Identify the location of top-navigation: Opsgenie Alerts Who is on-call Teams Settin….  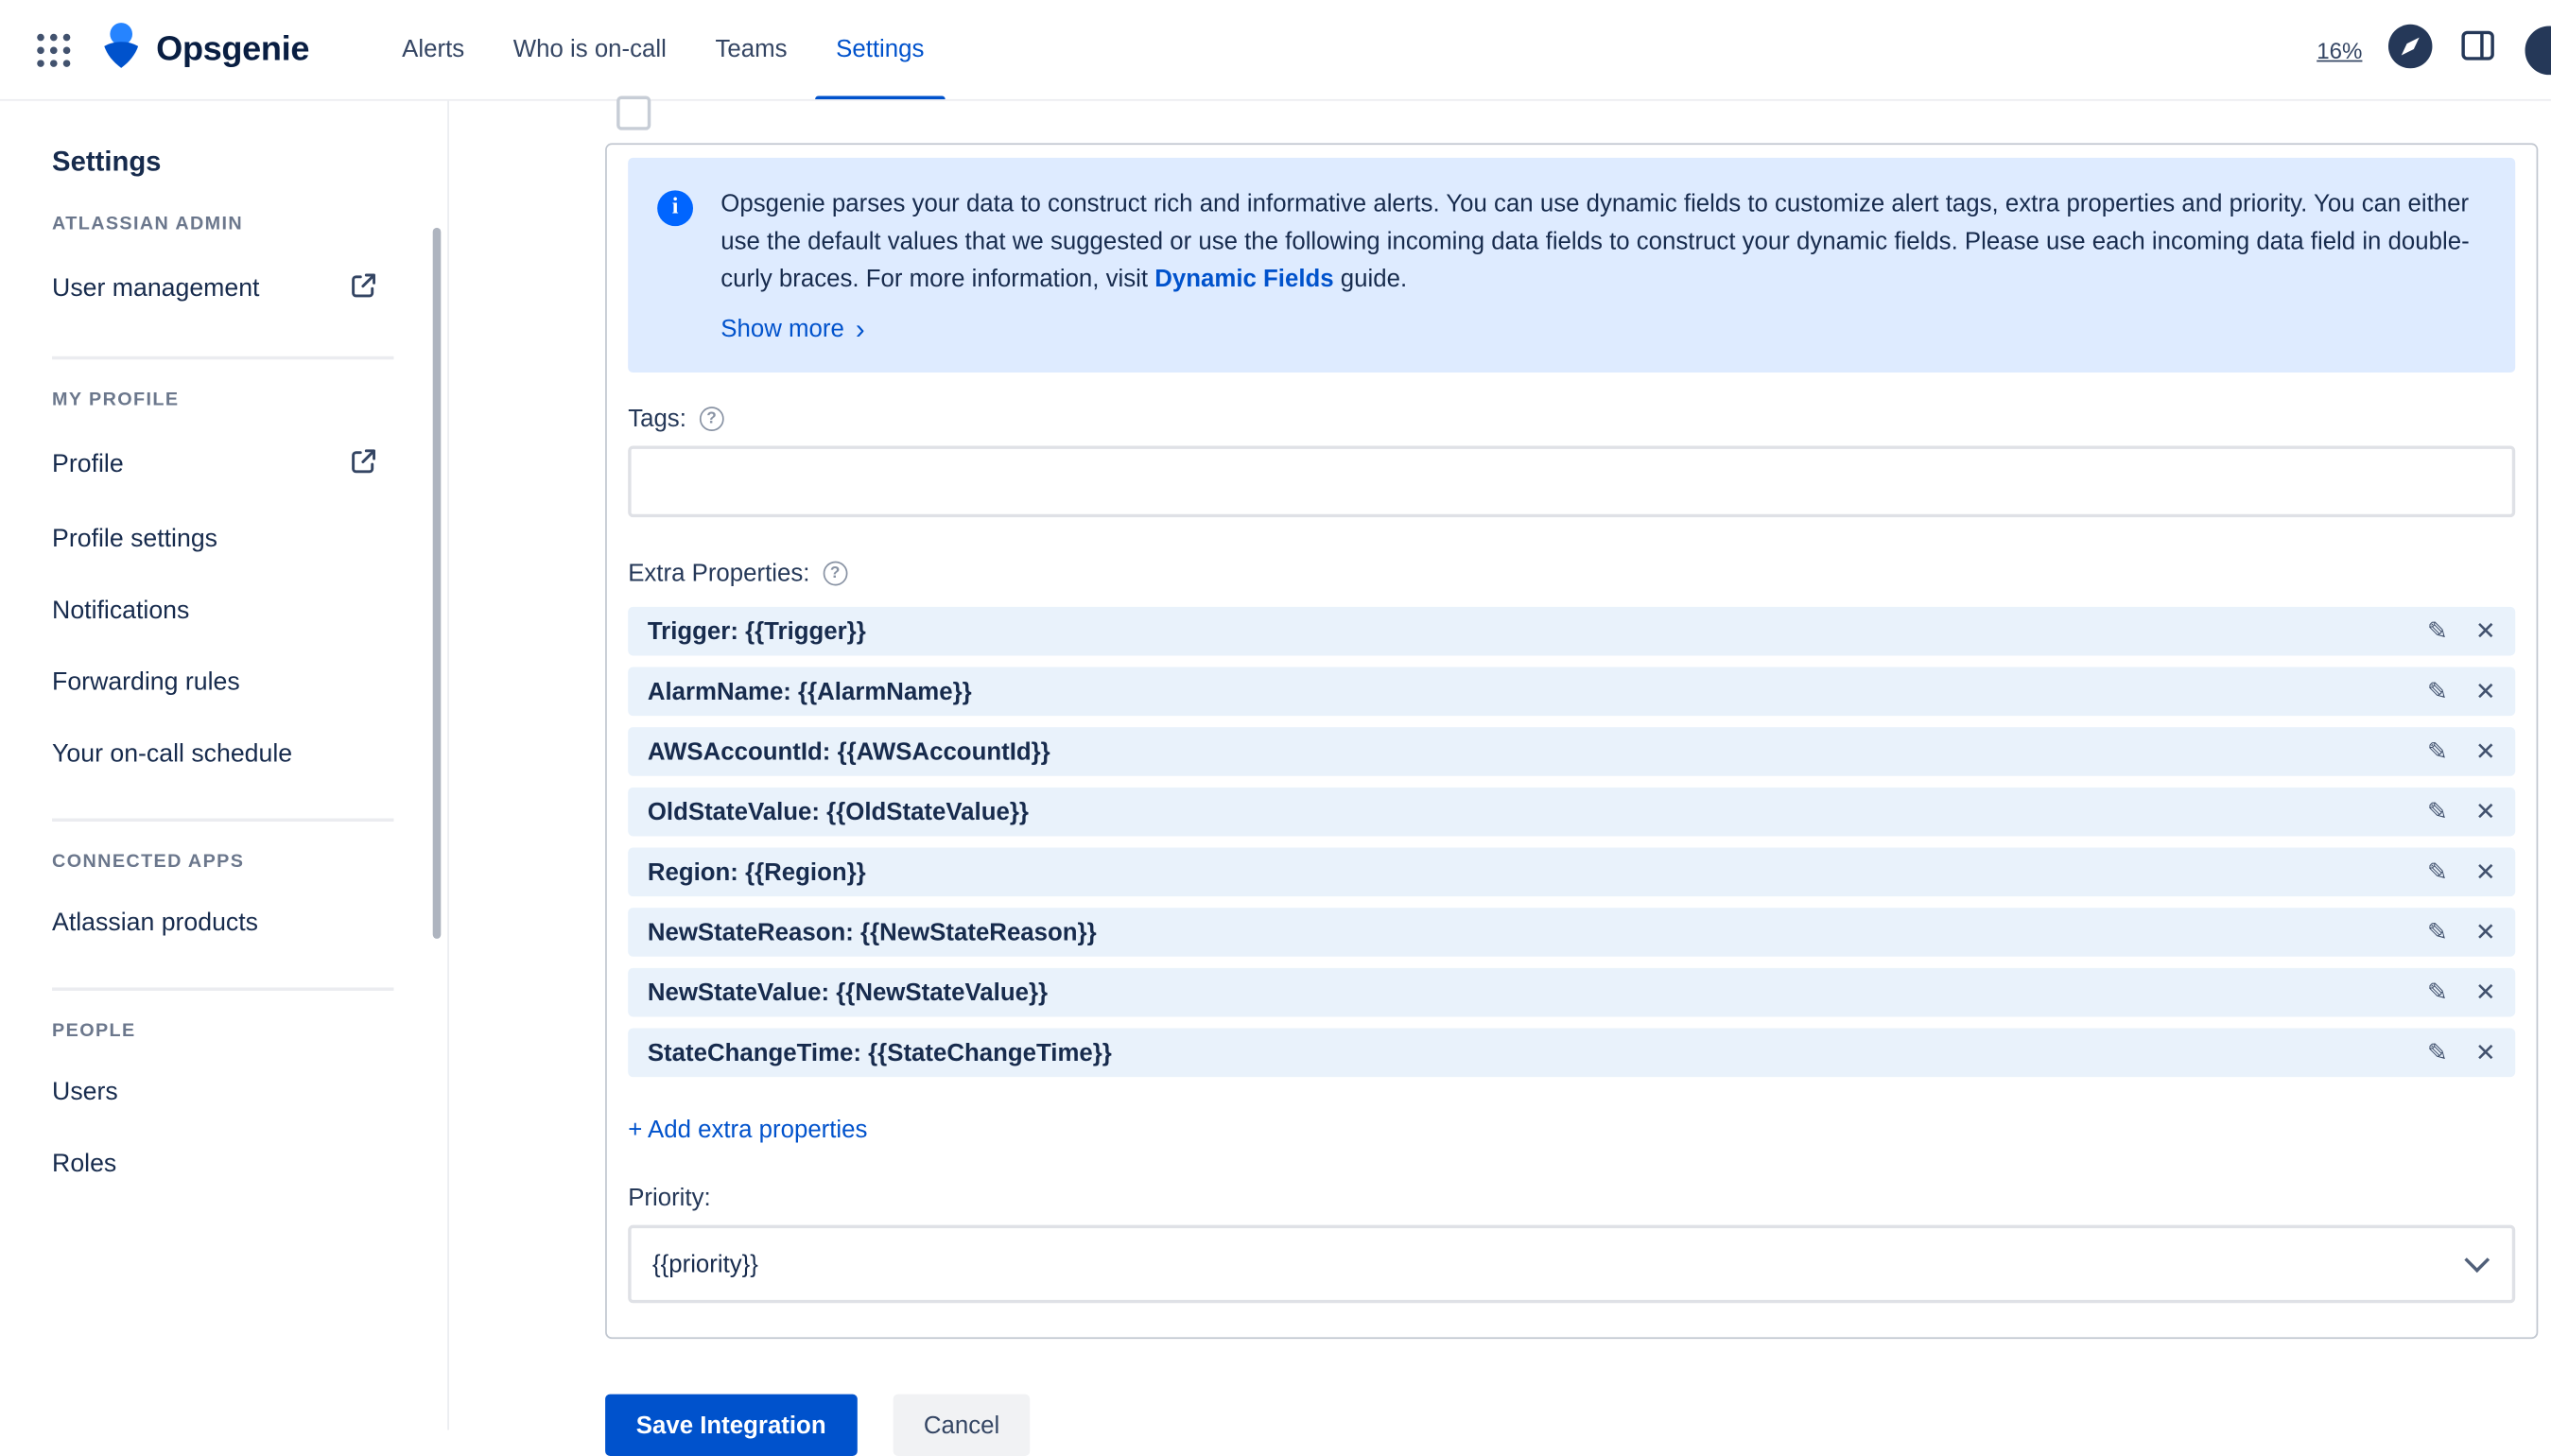
(1275, 50).